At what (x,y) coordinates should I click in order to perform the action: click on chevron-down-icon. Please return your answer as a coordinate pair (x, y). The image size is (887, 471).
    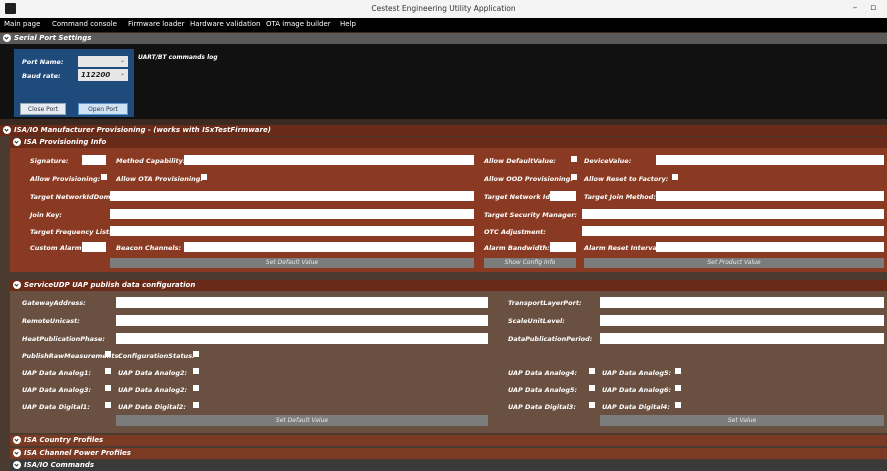
    Looking at the image, I should click on (17, 453).